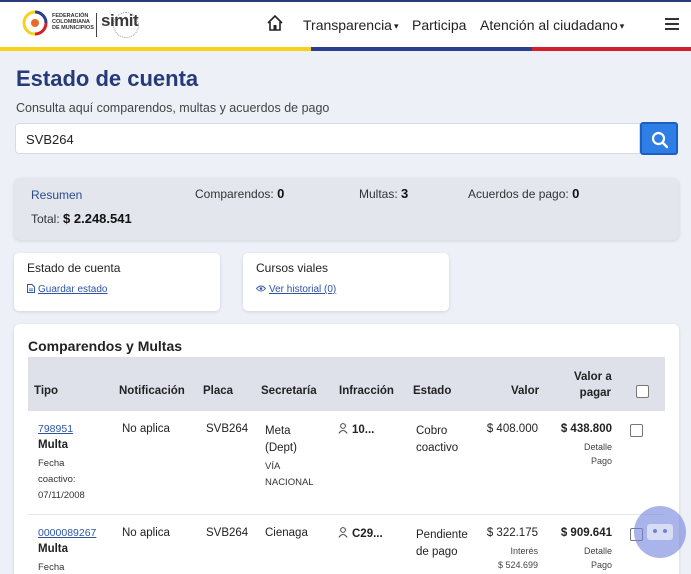  I want to click on comparendos-stat: Comparendos: 0, so click(239, 193).